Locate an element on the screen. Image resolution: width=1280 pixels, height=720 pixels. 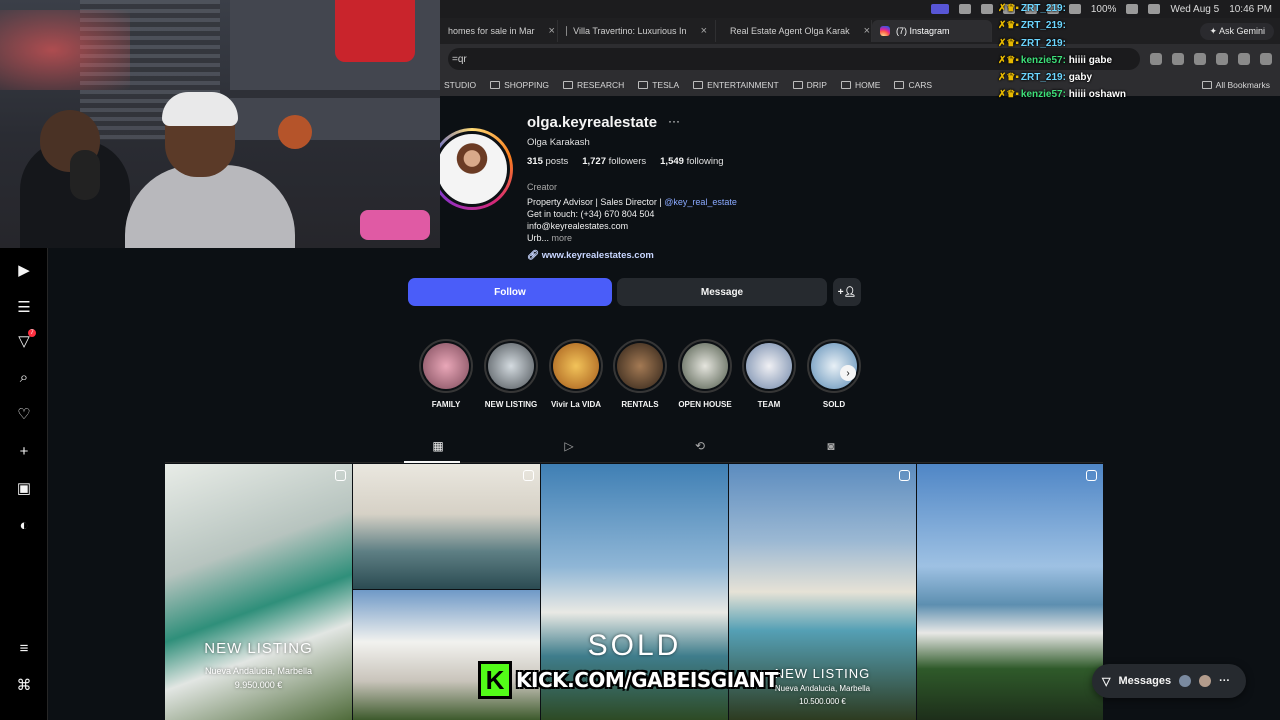
bookmark-label: SHOPPING is located at coordinates (526, 85).